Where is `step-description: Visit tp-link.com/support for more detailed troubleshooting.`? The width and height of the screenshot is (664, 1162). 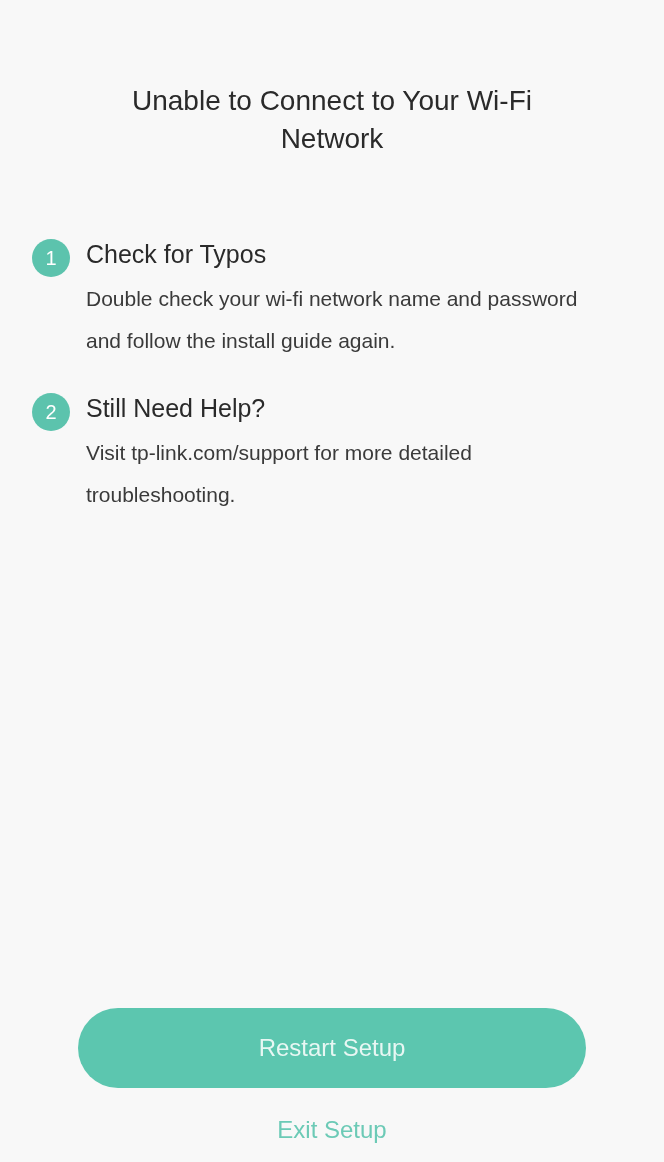
step-description: Visit tp-link.com/support for more detailed troubleshooting. is located at coordinates (279, 474).